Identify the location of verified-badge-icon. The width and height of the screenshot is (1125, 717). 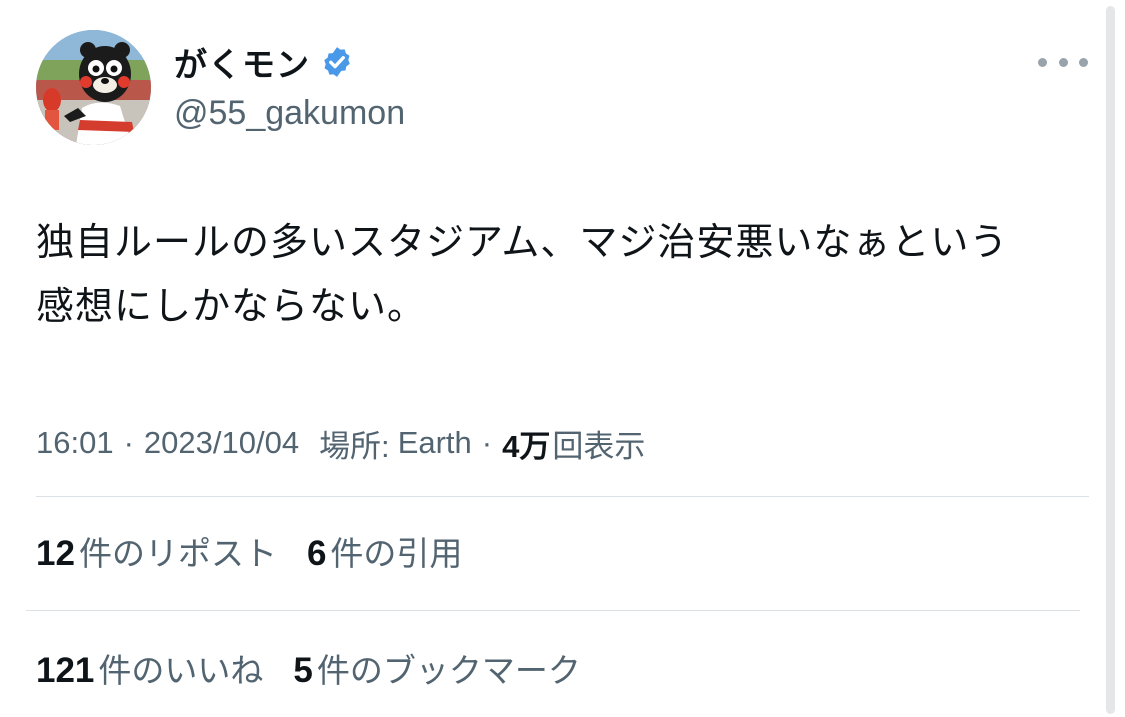
(337, 62).